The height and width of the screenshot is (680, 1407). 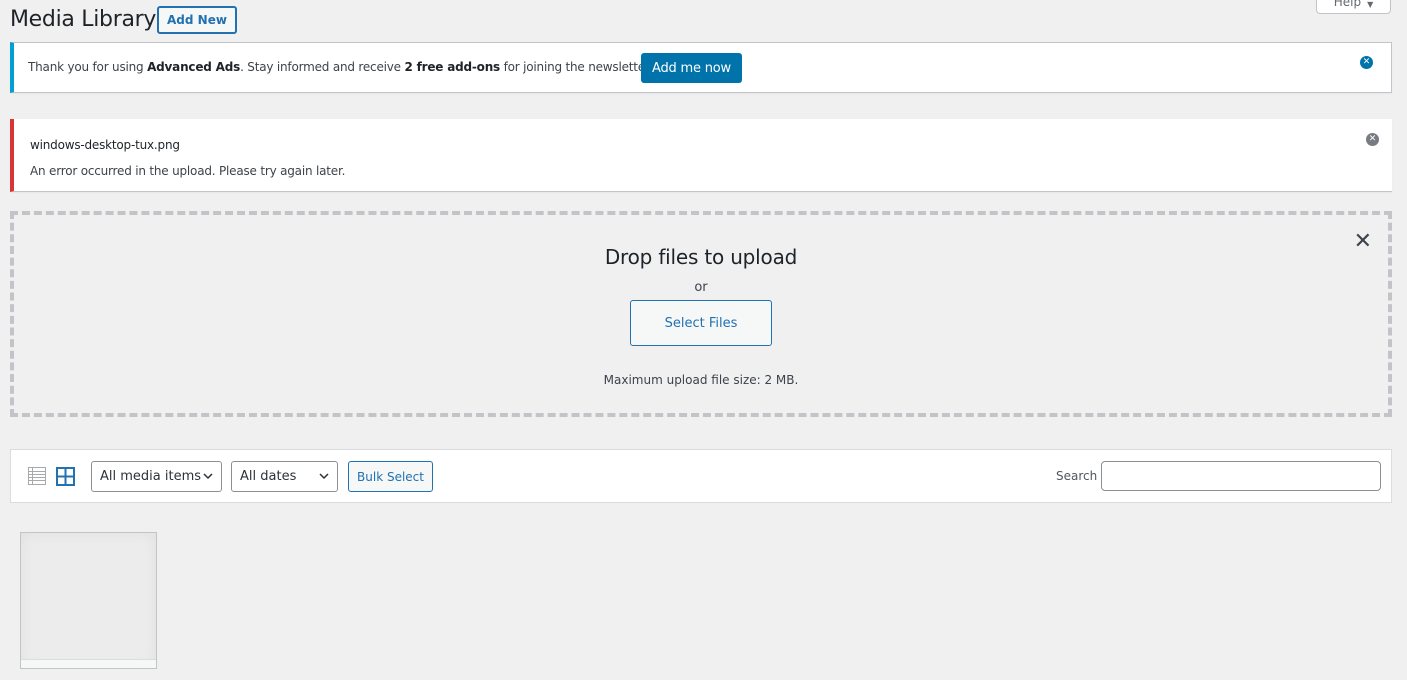 What do you see at coordinates (1370, 4) in the screenshot?
I see `caret-down-icon: ▼` at bounding box center [1370, 4].